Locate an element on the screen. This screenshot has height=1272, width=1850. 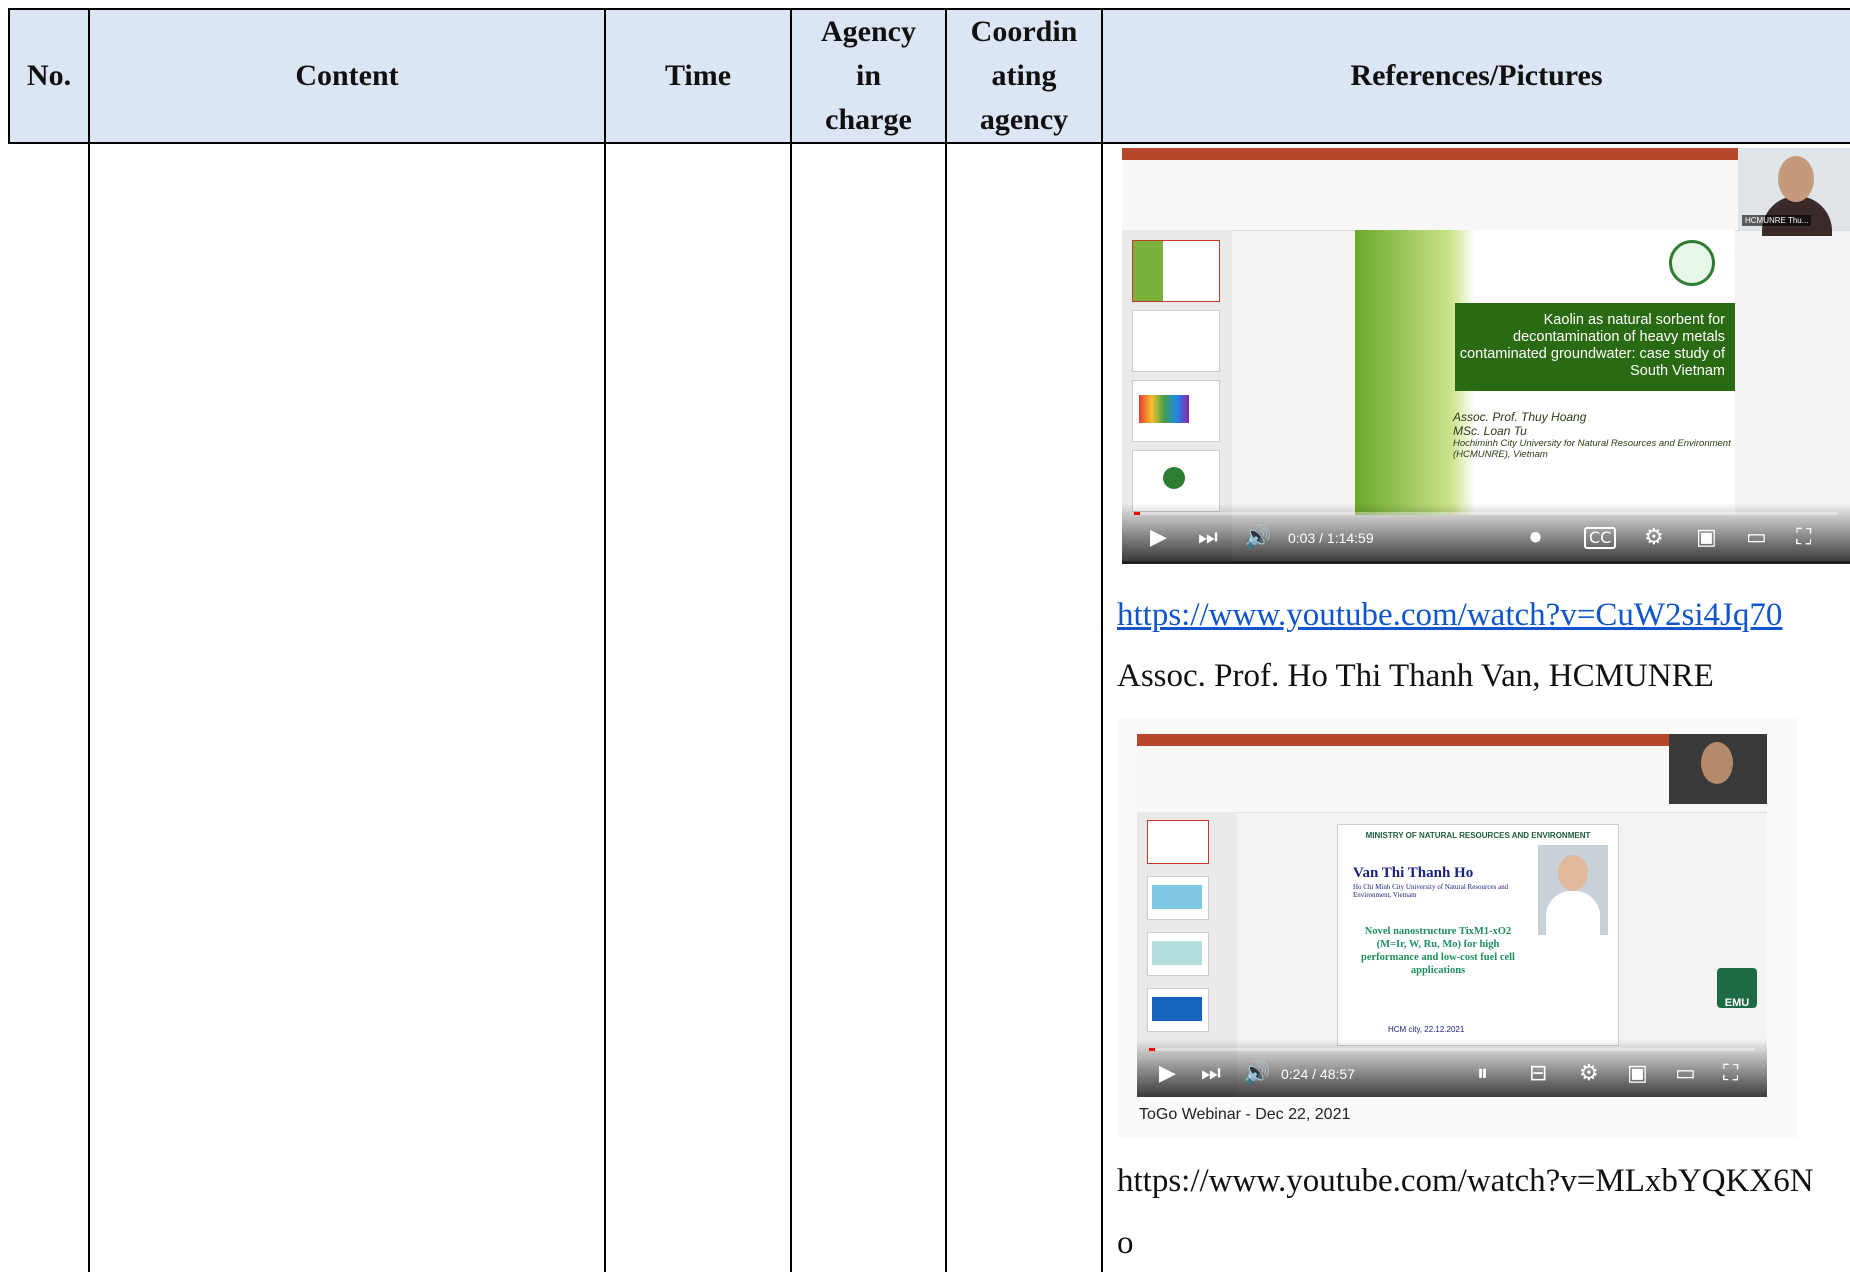
header-time-text: Time is located at coordinates (698, 75).